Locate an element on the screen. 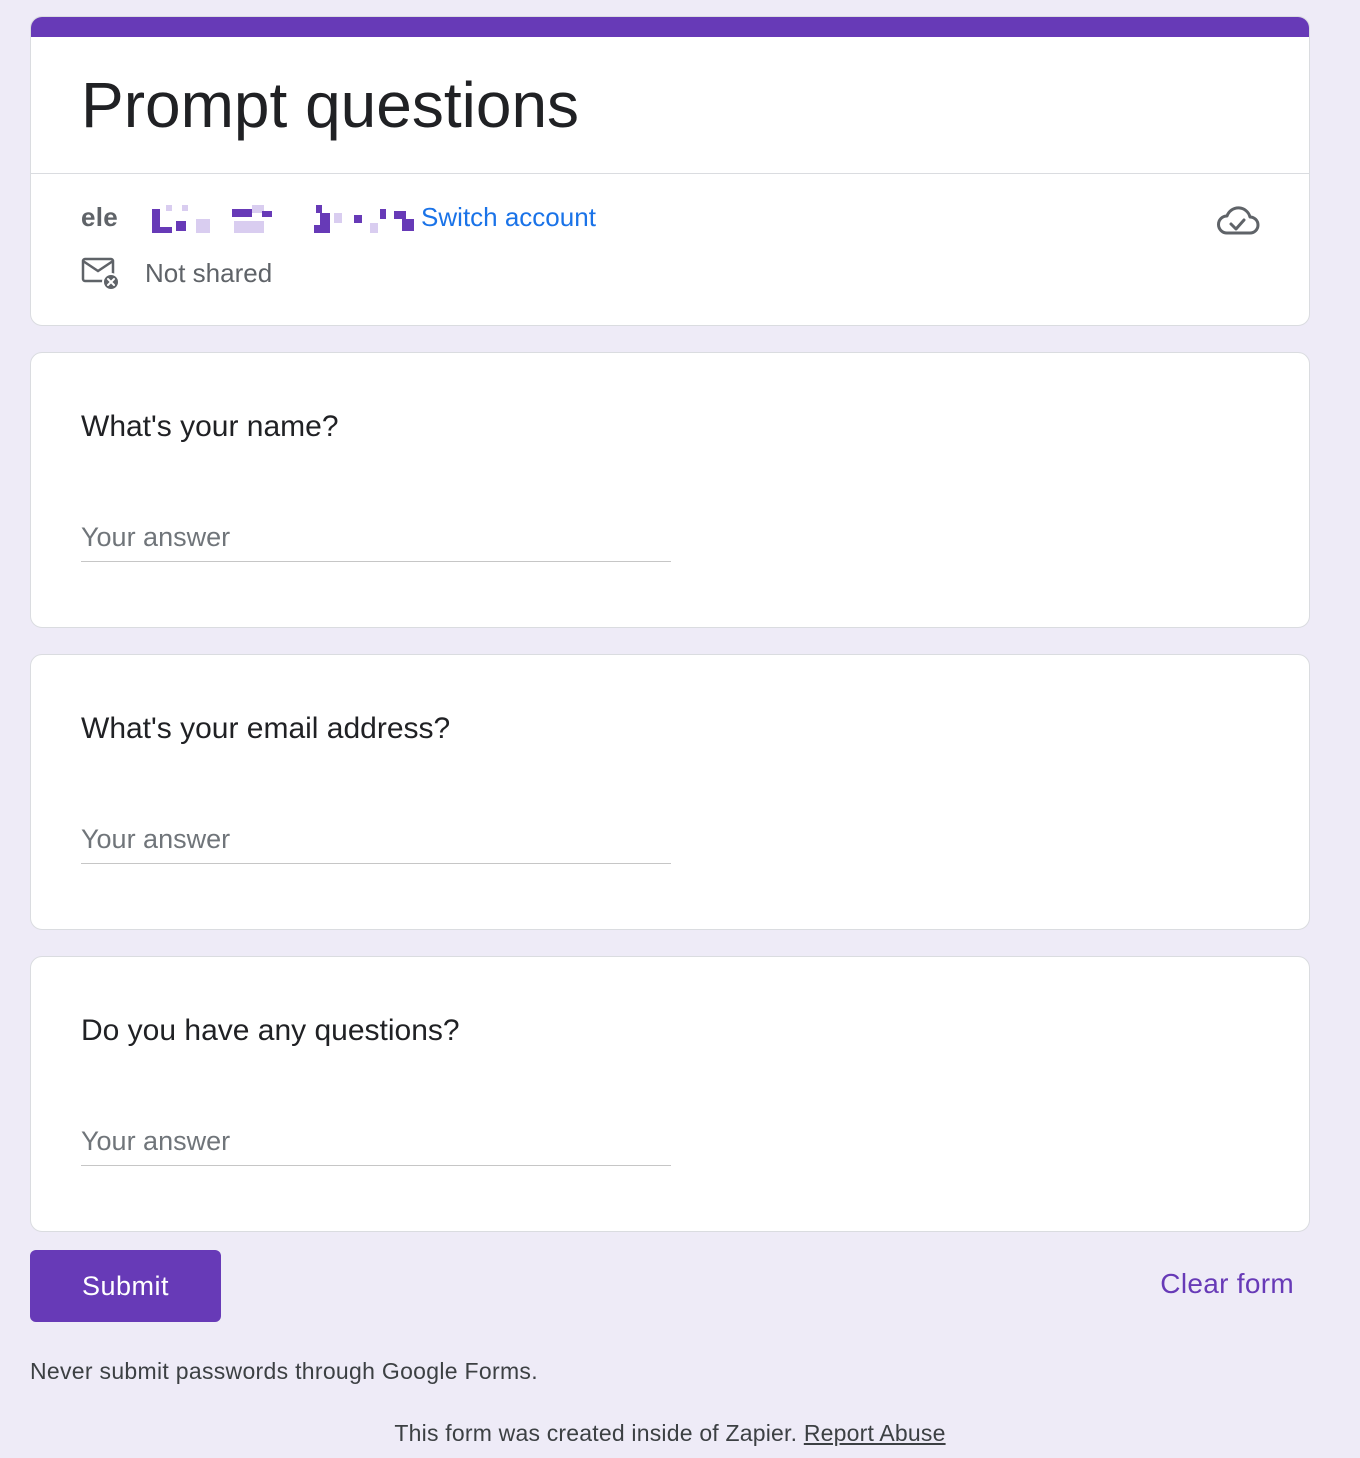 The image size is (1360, 1458). question-title: Do you have any questions? is located at coordinates (270, 1030).